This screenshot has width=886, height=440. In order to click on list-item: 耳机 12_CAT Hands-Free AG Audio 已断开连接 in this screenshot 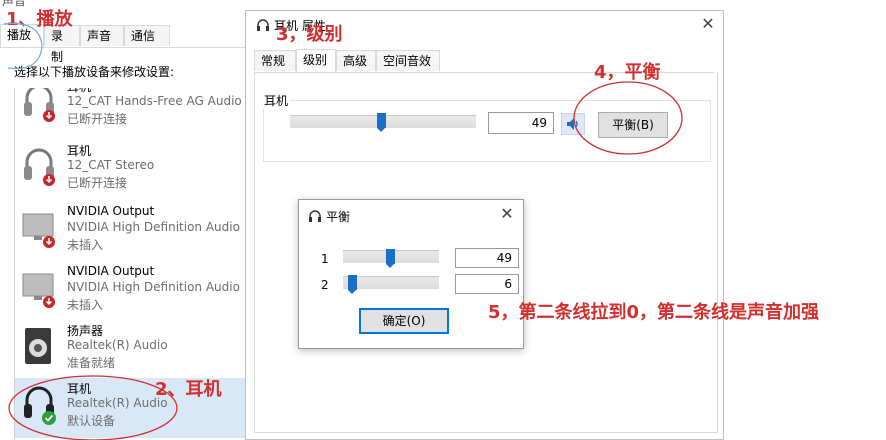, I will do `click(131, 112)`.